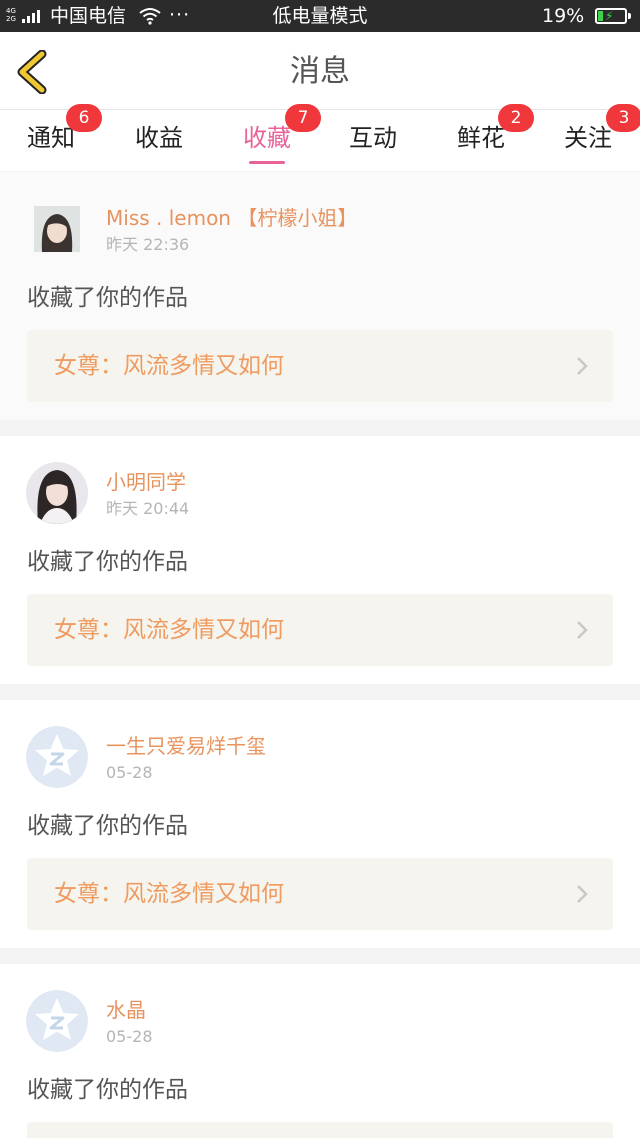  I want to click on timestamp: 昨天 22:36, so click(148, 244).